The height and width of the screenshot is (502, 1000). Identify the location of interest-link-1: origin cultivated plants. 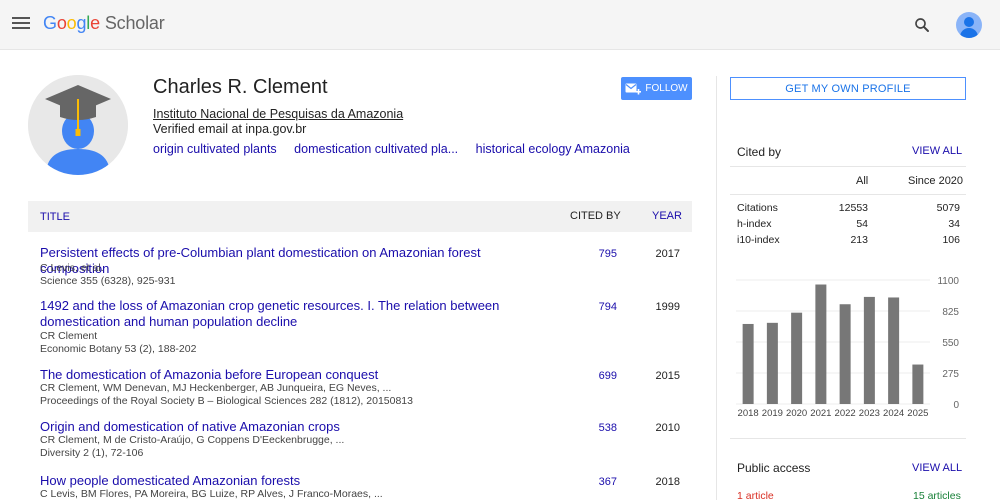
(215, 149).